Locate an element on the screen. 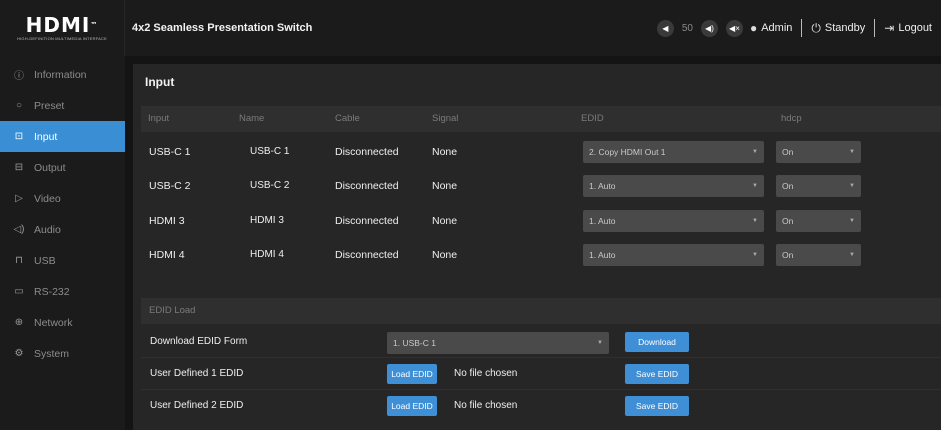  save-edid-2-button: Save EDID is located at coordinates (657, 406).